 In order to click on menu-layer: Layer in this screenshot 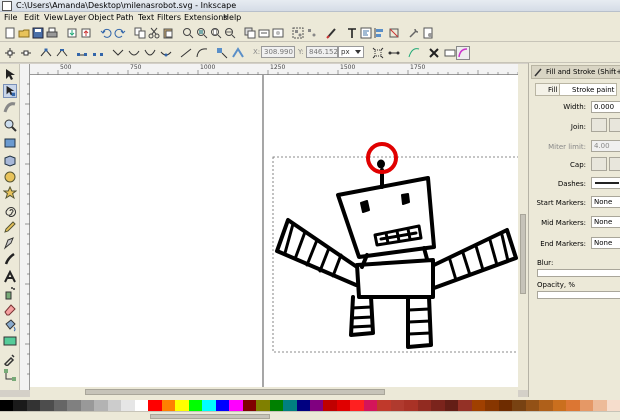, I will do `click(75, 17)`.